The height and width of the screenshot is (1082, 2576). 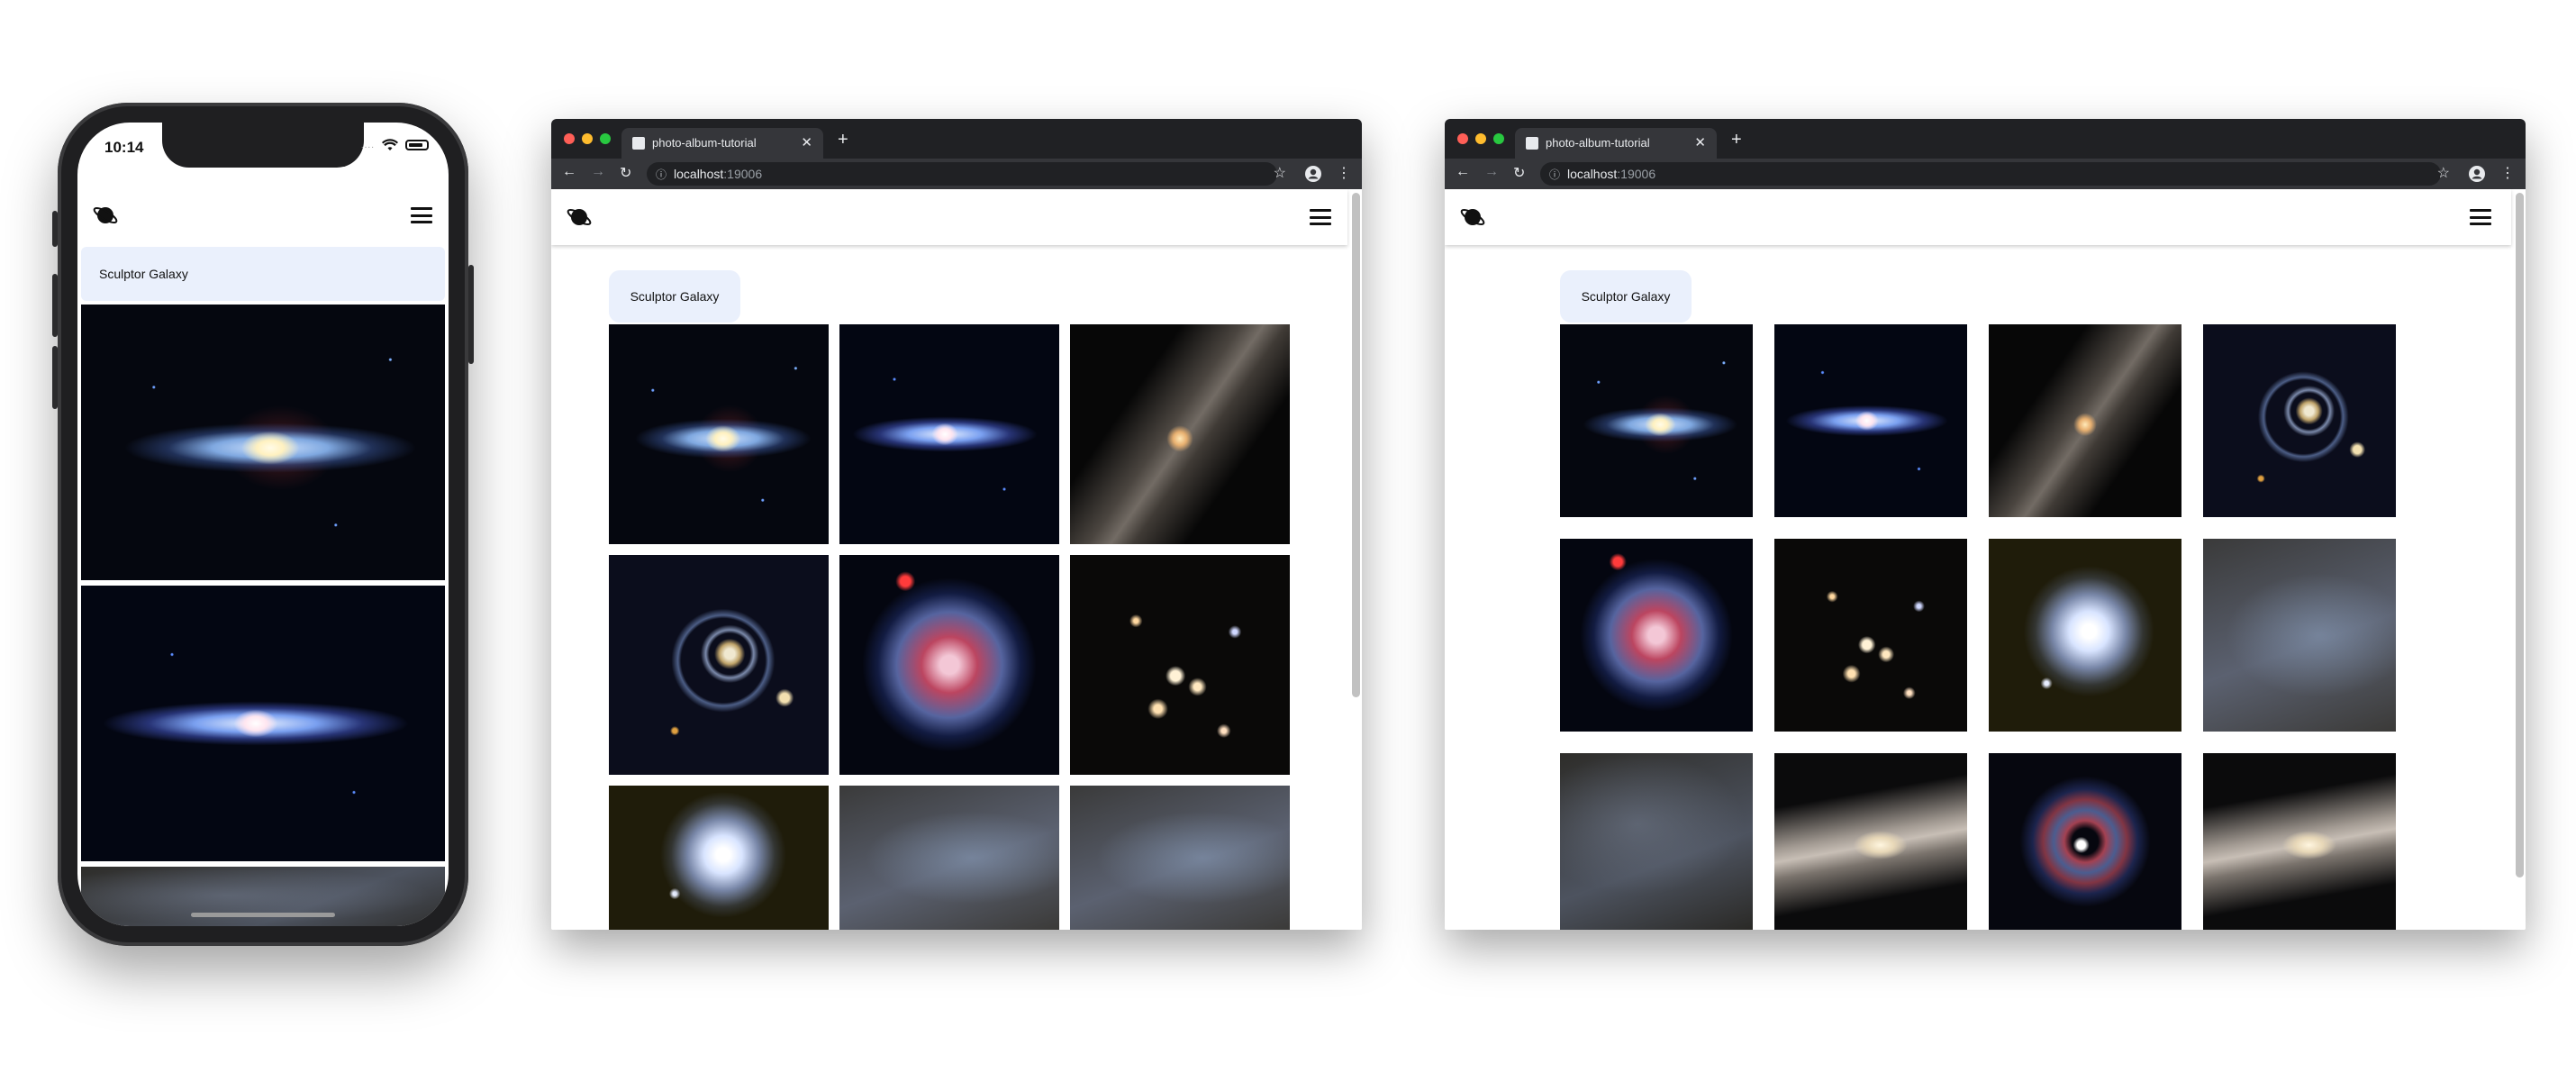 I want to click on phone-screen: 10:14 .... Sculptor Galaxy, so click(x=263, y=524).